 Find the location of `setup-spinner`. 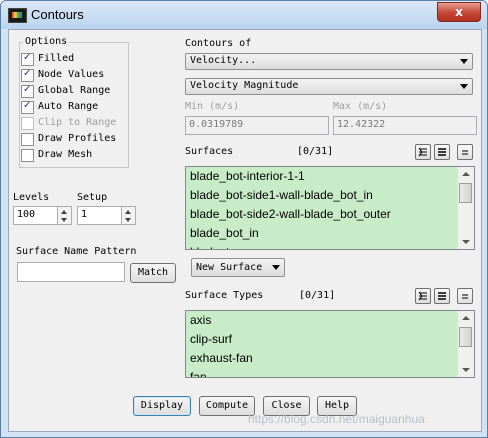

setup-spinner is located at coordinates (129, 215).